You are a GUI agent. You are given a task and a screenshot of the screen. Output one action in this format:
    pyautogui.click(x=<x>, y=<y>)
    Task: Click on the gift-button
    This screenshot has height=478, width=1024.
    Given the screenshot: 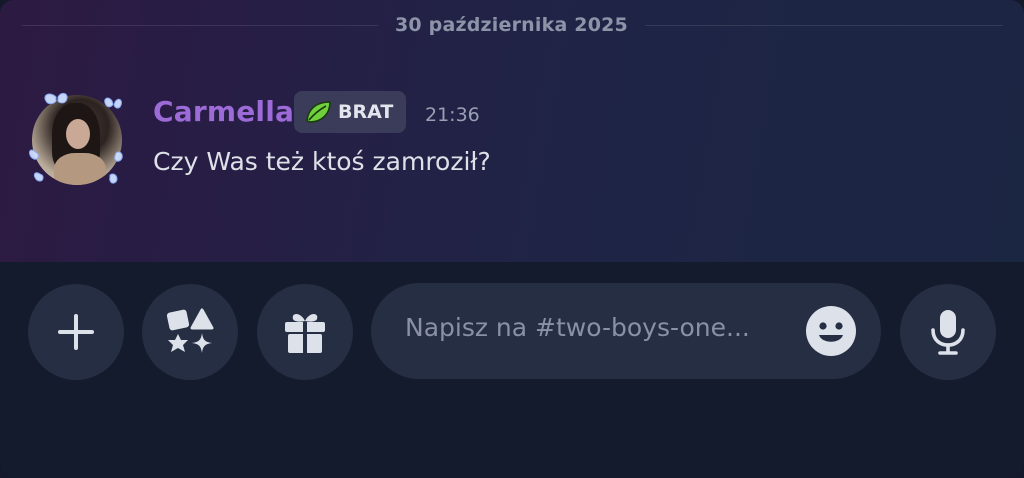 What is the action you would take?
    pyautogui.click(x=305, y=332)
    